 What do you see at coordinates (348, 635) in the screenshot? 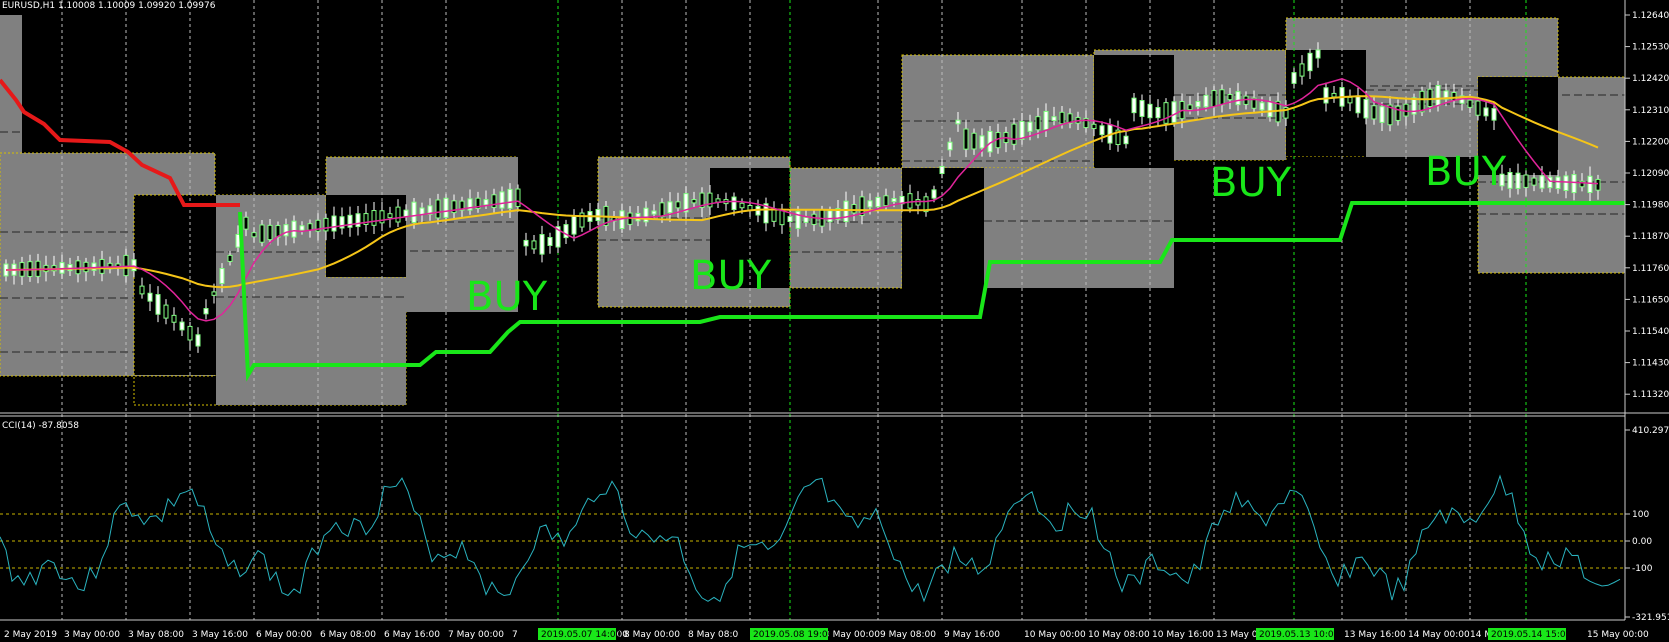
I see `time-label: 6 May 08:00` at bounding box center [348, 635].